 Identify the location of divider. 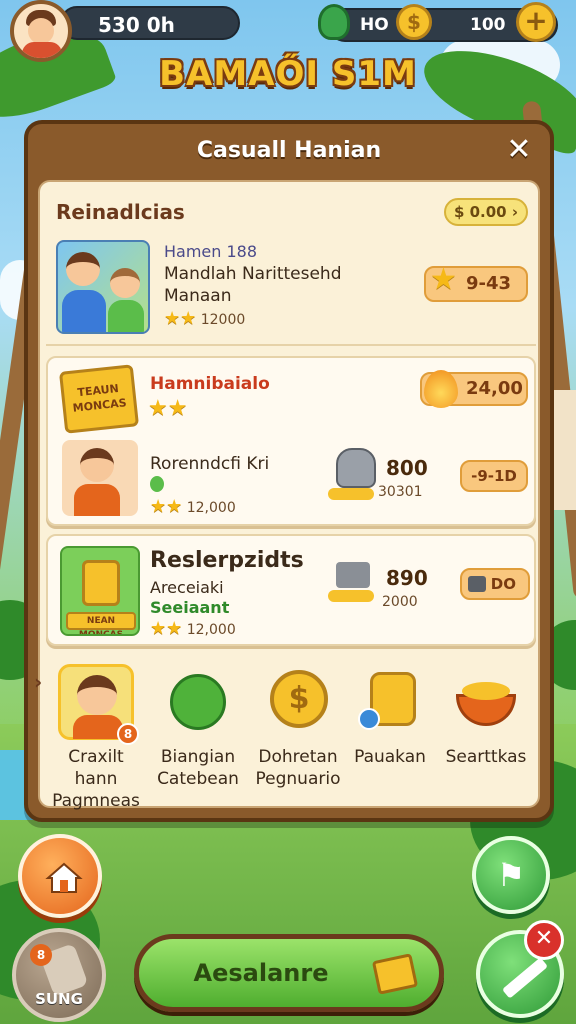
(291, 345).